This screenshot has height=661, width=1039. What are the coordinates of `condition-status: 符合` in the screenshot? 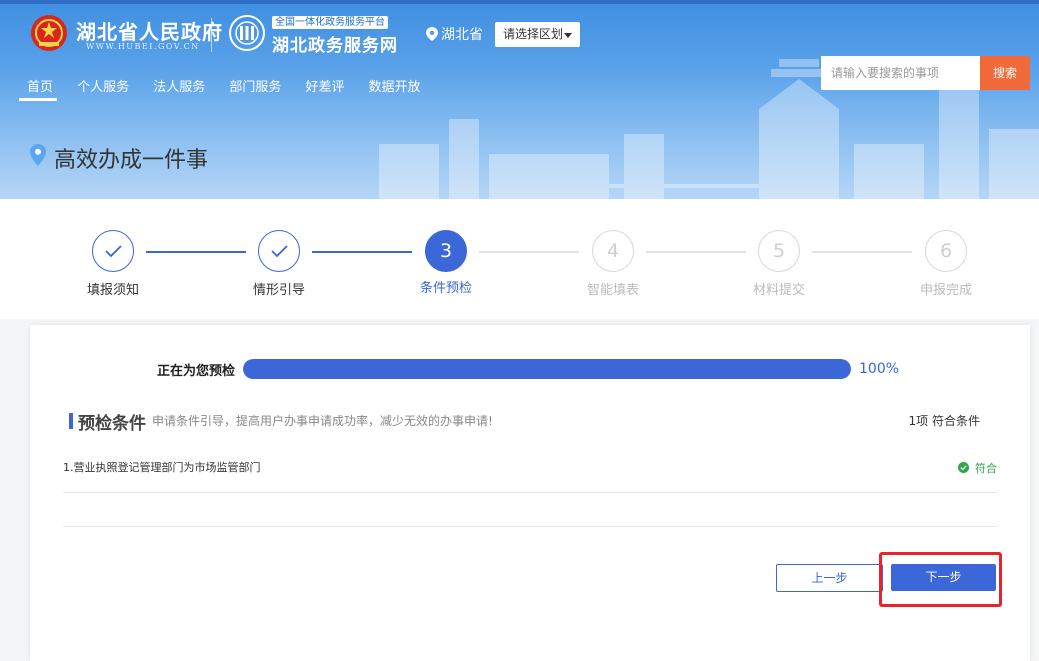 It's located at (977, 468).